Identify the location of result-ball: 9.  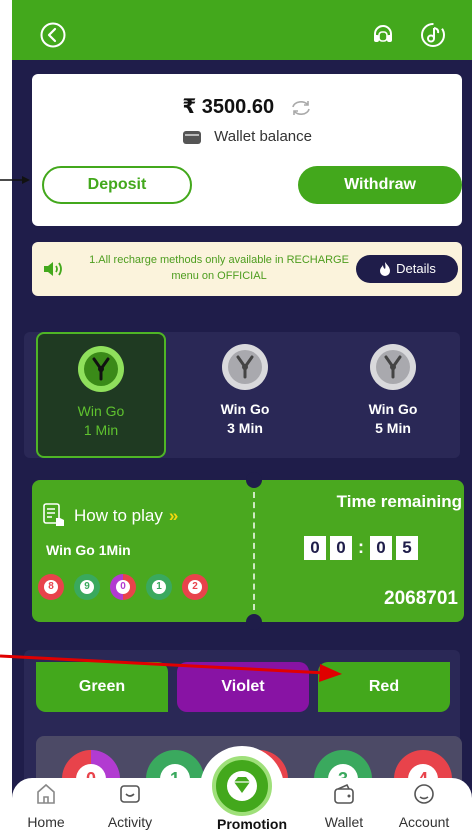
(87, 587).